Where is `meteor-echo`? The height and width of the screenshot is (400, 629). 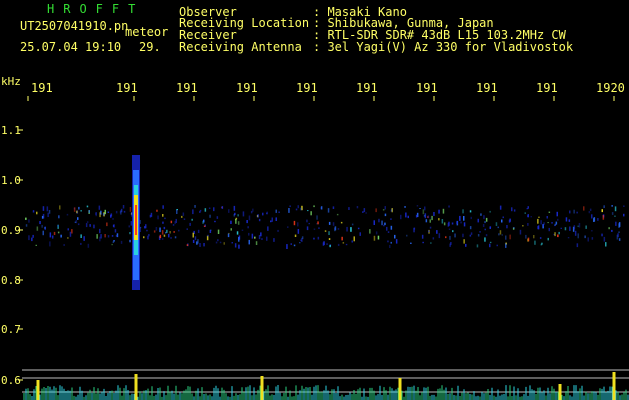
meteor-echo is located at coordinates (136, 222).